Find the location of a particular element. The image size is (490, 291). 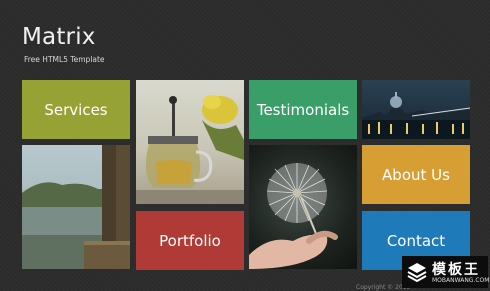

lake-photo is located at coordinates (76, 207).